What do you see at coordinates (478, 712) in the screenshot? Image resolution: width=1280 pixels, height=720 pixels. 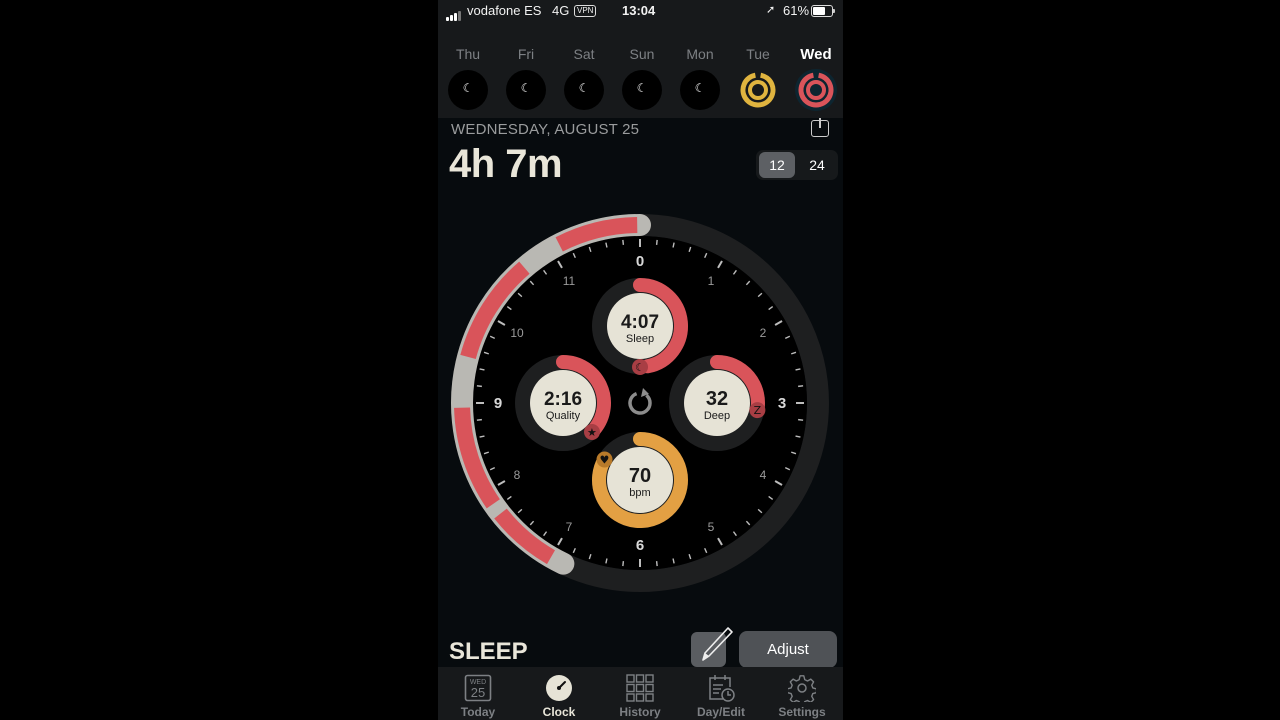 I see `tab-label: Today` at bounding box center [478, 712].